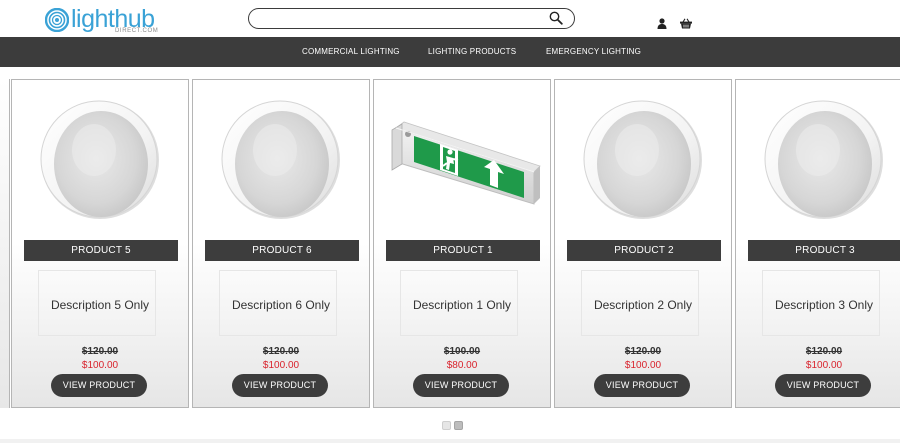 The image size is (900, 443). Describe the element at coordinates (686, 22) in the screenshot. I see `shopping-basket-icon` at that location.